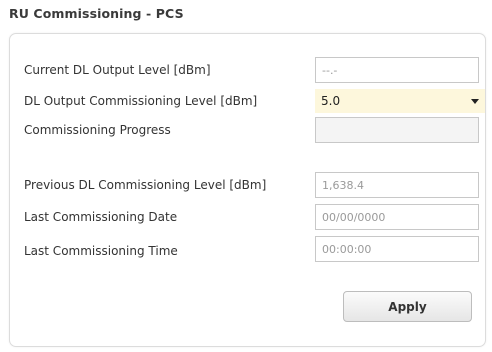 This screenshot has height=352, width=492. I want to click on last-commissioning-date-label: Last Commissioning Date, so click(101, 217).